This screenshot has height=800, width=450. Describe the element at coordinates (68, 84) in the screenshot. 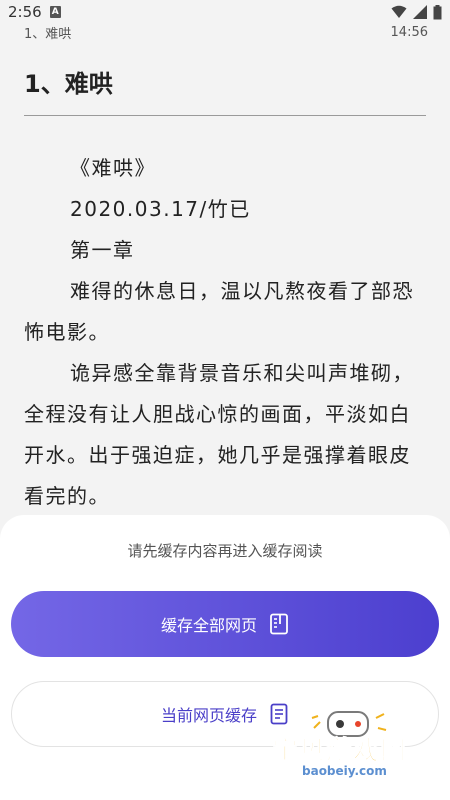

I see `page-title: 1、难哄` at that location.